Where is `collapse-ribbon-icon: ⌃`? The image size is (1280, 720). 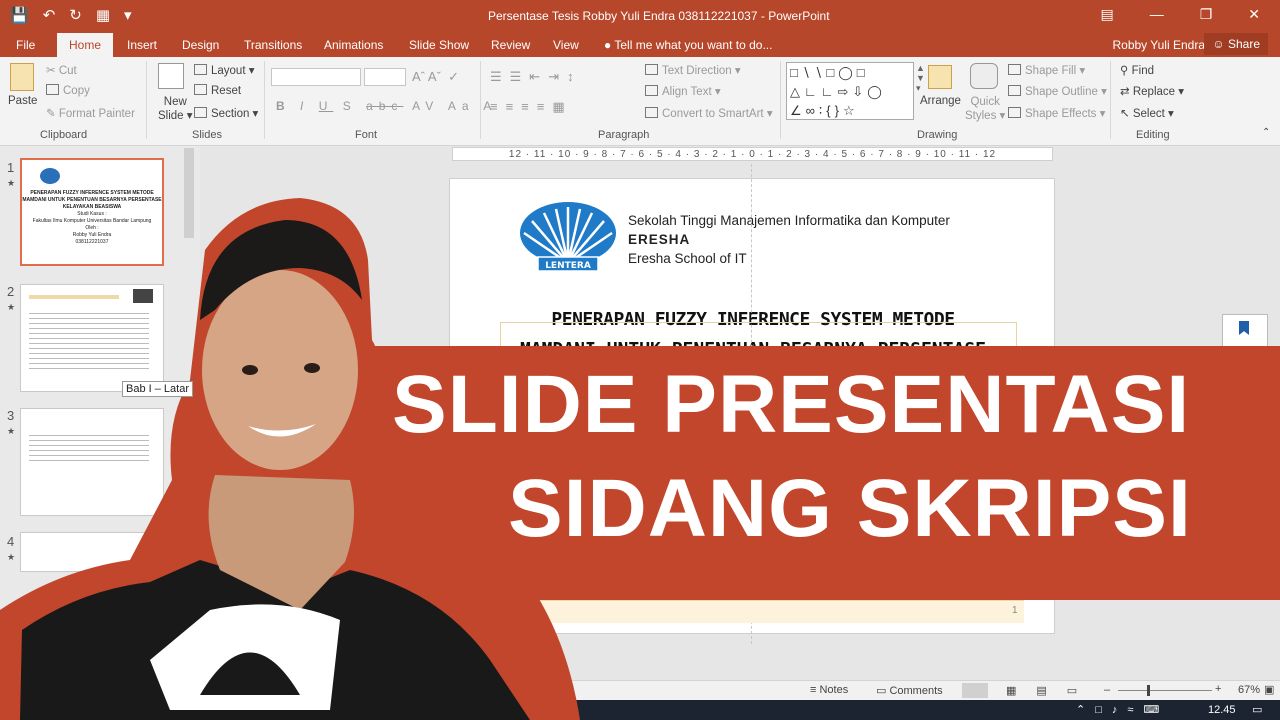
collapse-ribbon-icon: ⌃ is located at coordinates (1266, 132).